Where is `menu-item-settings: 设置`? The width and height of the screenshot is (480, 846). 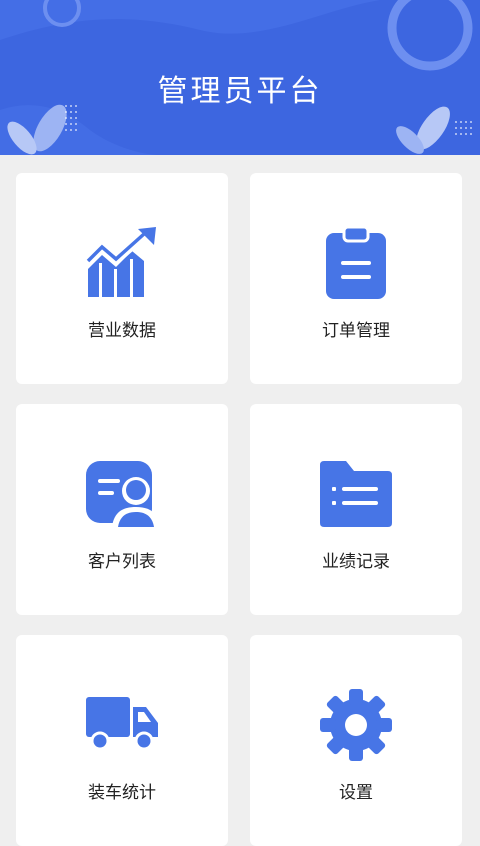 menu-item-settings: 设置 is located at coordinates (356, 740).